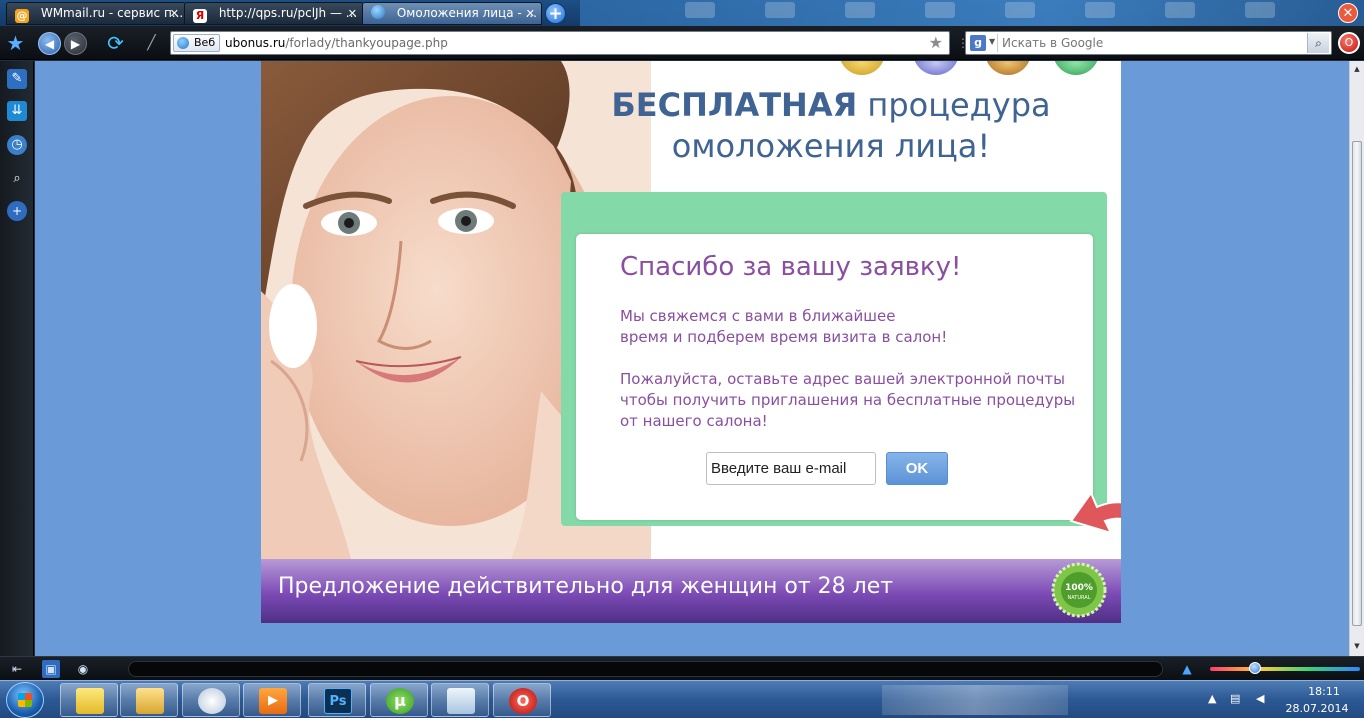 Image resolution: width=1364 pixels, height=718 pixels. I want to click on paint-icon, so click(212, 701).